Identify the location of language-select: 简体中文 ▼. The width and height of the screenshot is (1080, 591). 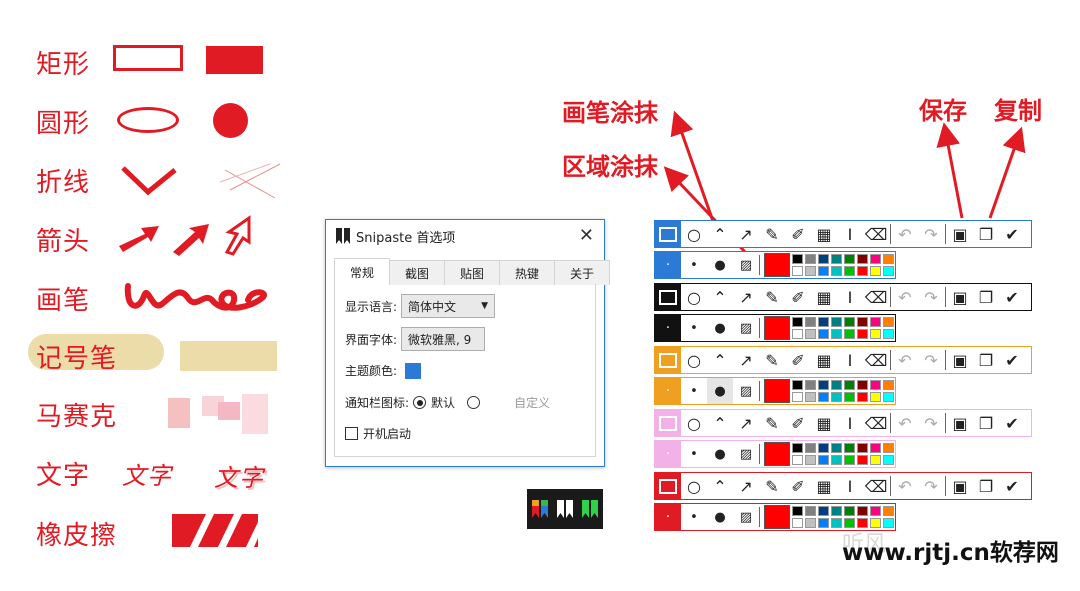
(448, 306).